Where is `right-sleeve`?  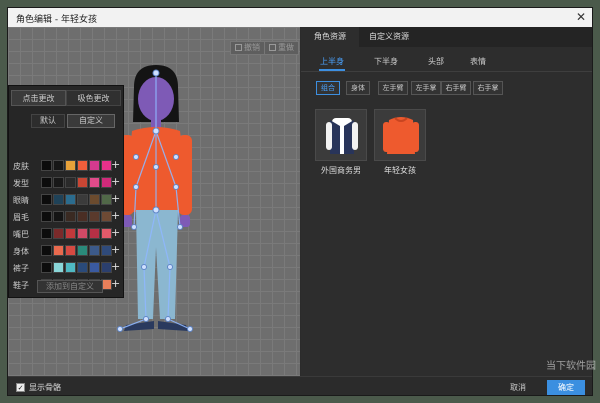 right-sleeve is located at coordinates (185, 175).